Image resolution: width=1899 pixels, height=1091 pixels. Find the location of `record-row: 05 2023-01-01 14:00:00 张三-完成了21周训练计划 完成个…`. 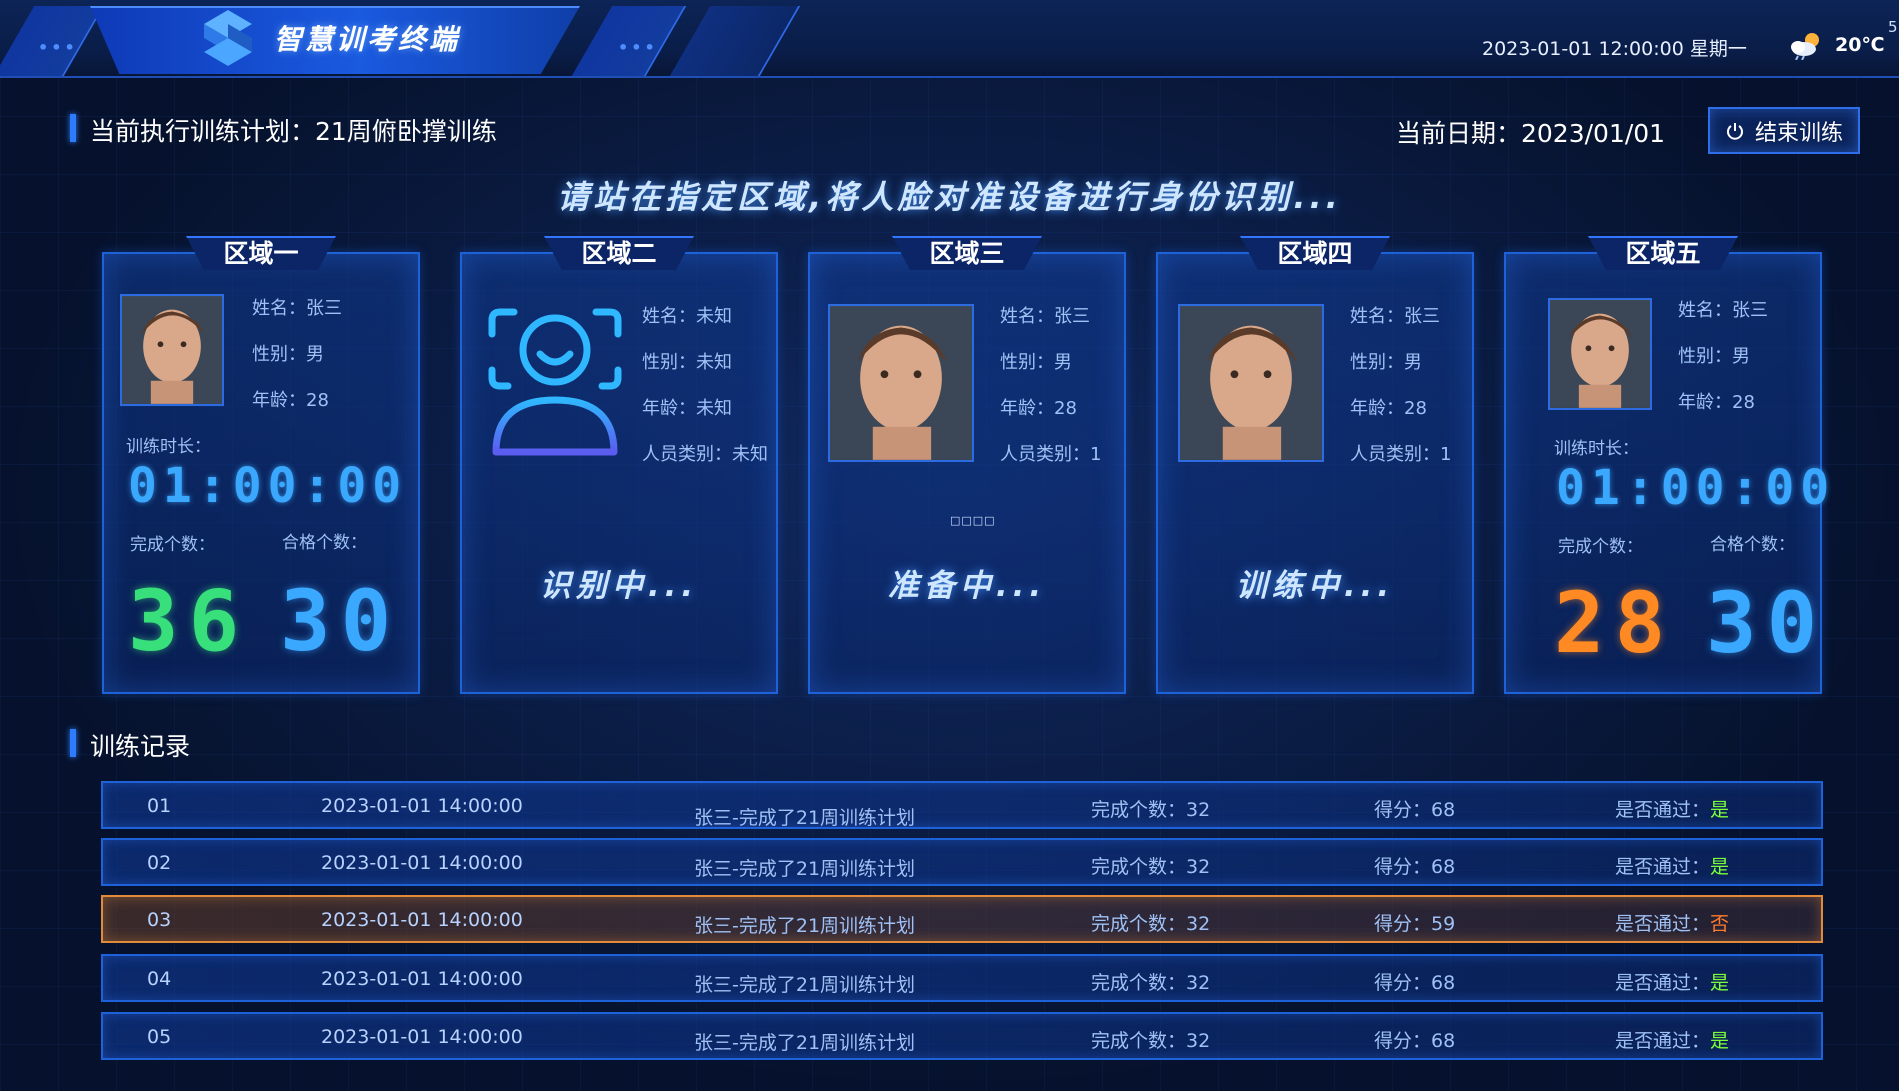

record-row: 05 2023-01-01 14:00:00 张三-完成了21周训练计划 完成个… is located at coordinates (962, 1036).